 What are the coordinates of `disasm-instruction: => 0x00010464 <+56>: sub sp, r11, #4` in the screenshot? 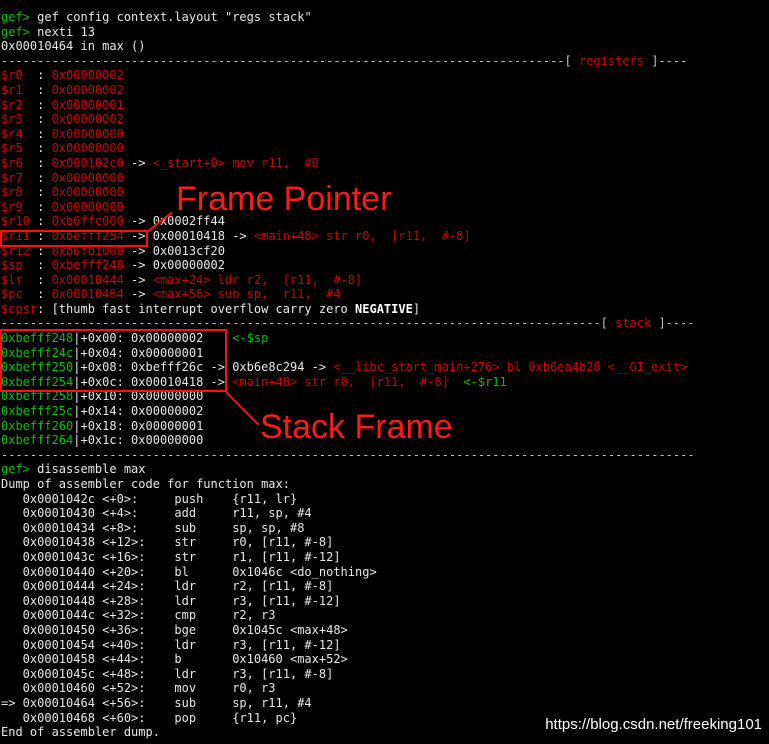 It's located at (156, 702).